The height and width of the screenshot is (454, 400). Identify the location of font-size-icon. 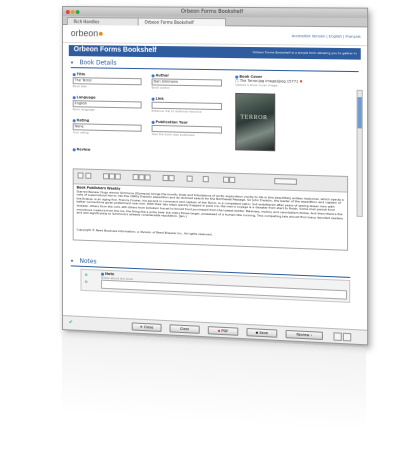
(88, 175).